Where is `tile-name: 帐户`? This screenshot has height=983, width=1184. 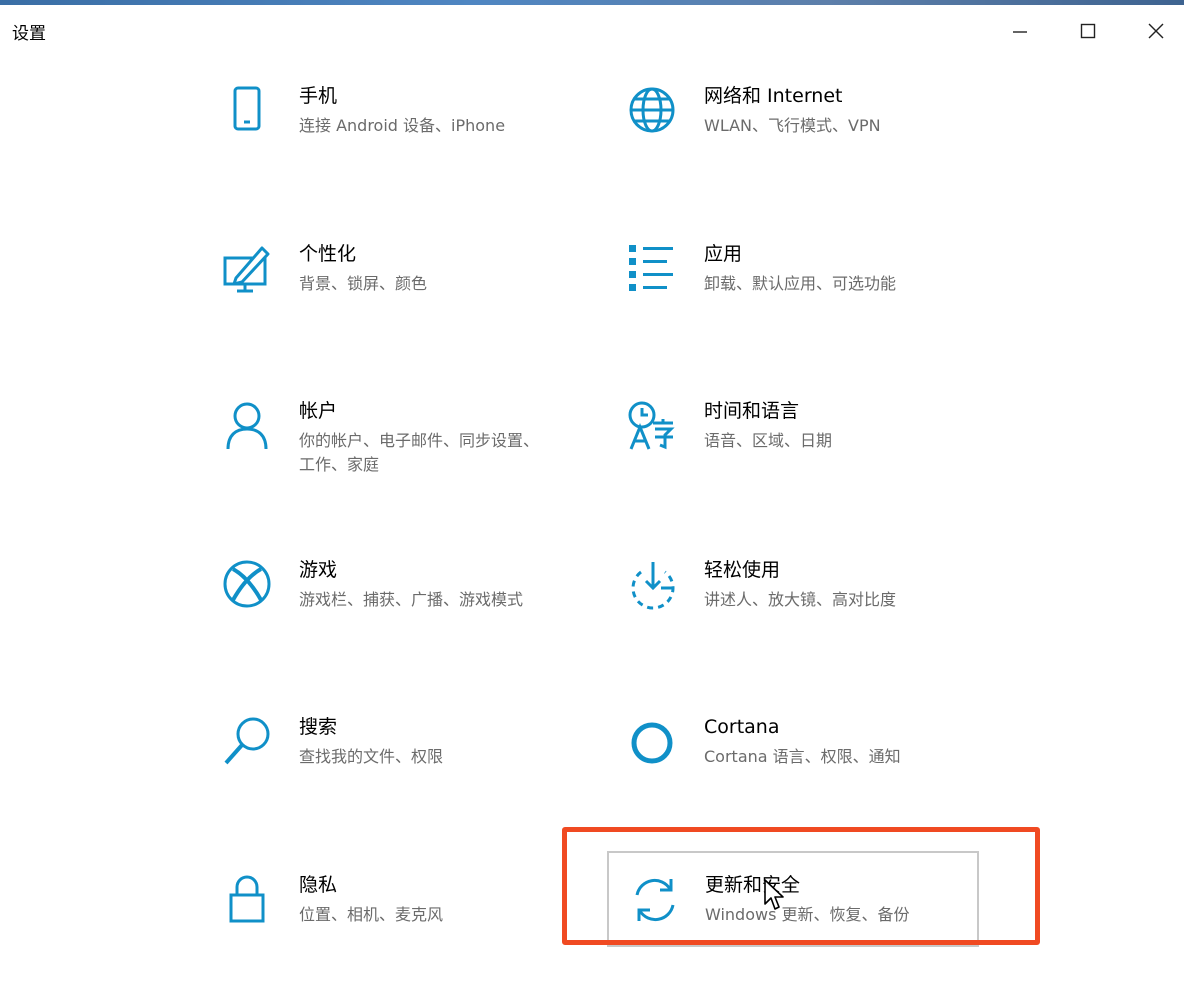 tile-name: 帐户 is located at coordinates (318, 411).